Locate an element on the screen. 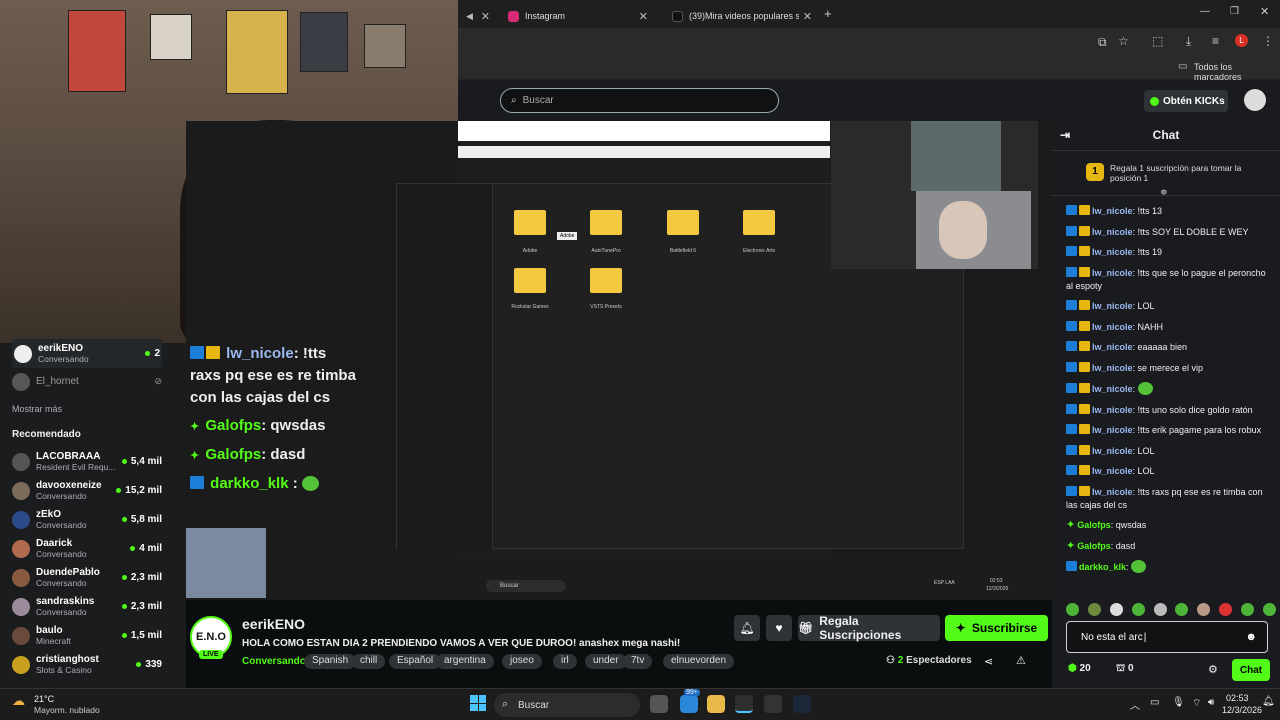  file-explorer-icon is located at coordinates (716, 704).